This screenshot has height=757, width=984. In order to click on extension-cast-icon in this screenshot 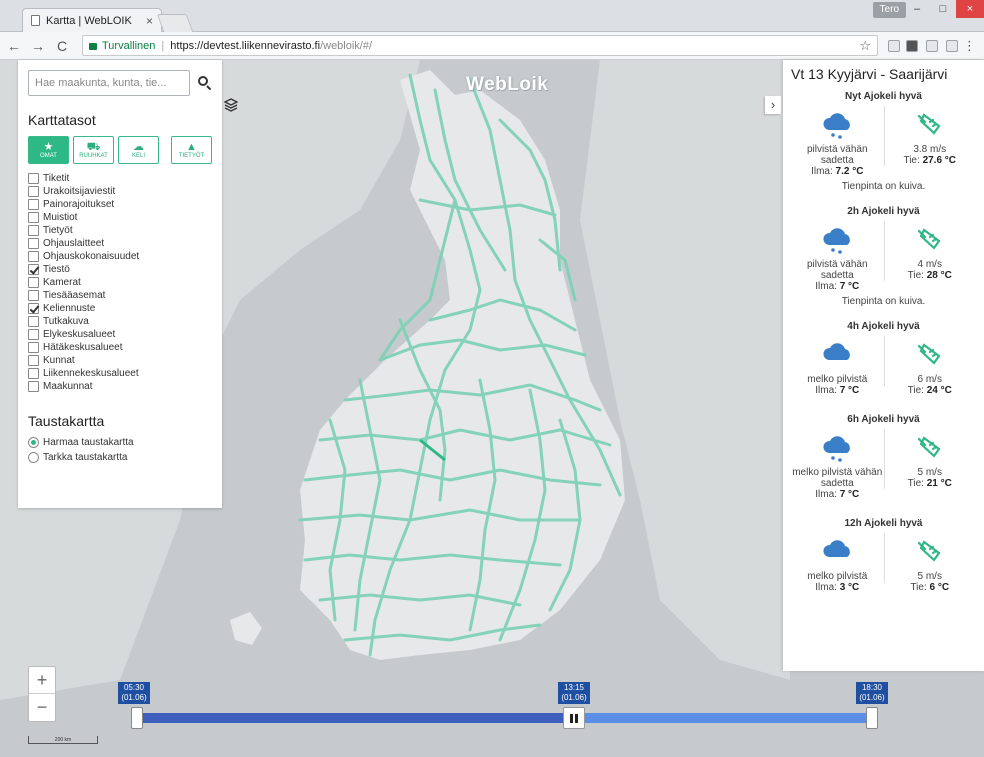, I will do `click(932, 46)`.